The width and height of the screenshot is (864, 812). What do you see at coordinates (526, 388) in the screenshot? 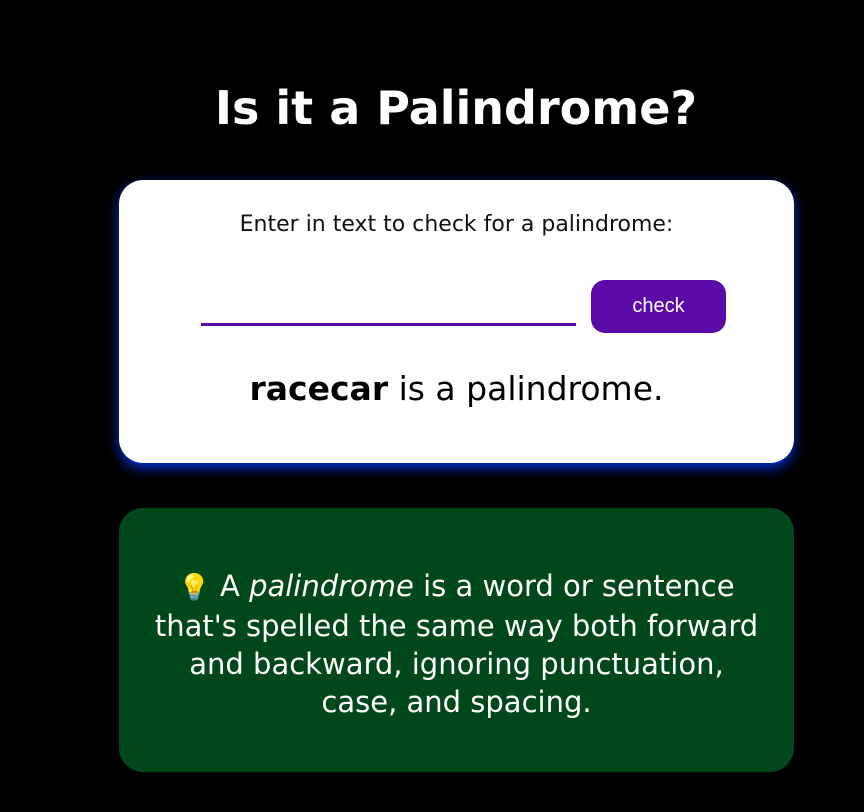
I see `result-suffix: is a palindrome.` at bounding box center [526, 388].